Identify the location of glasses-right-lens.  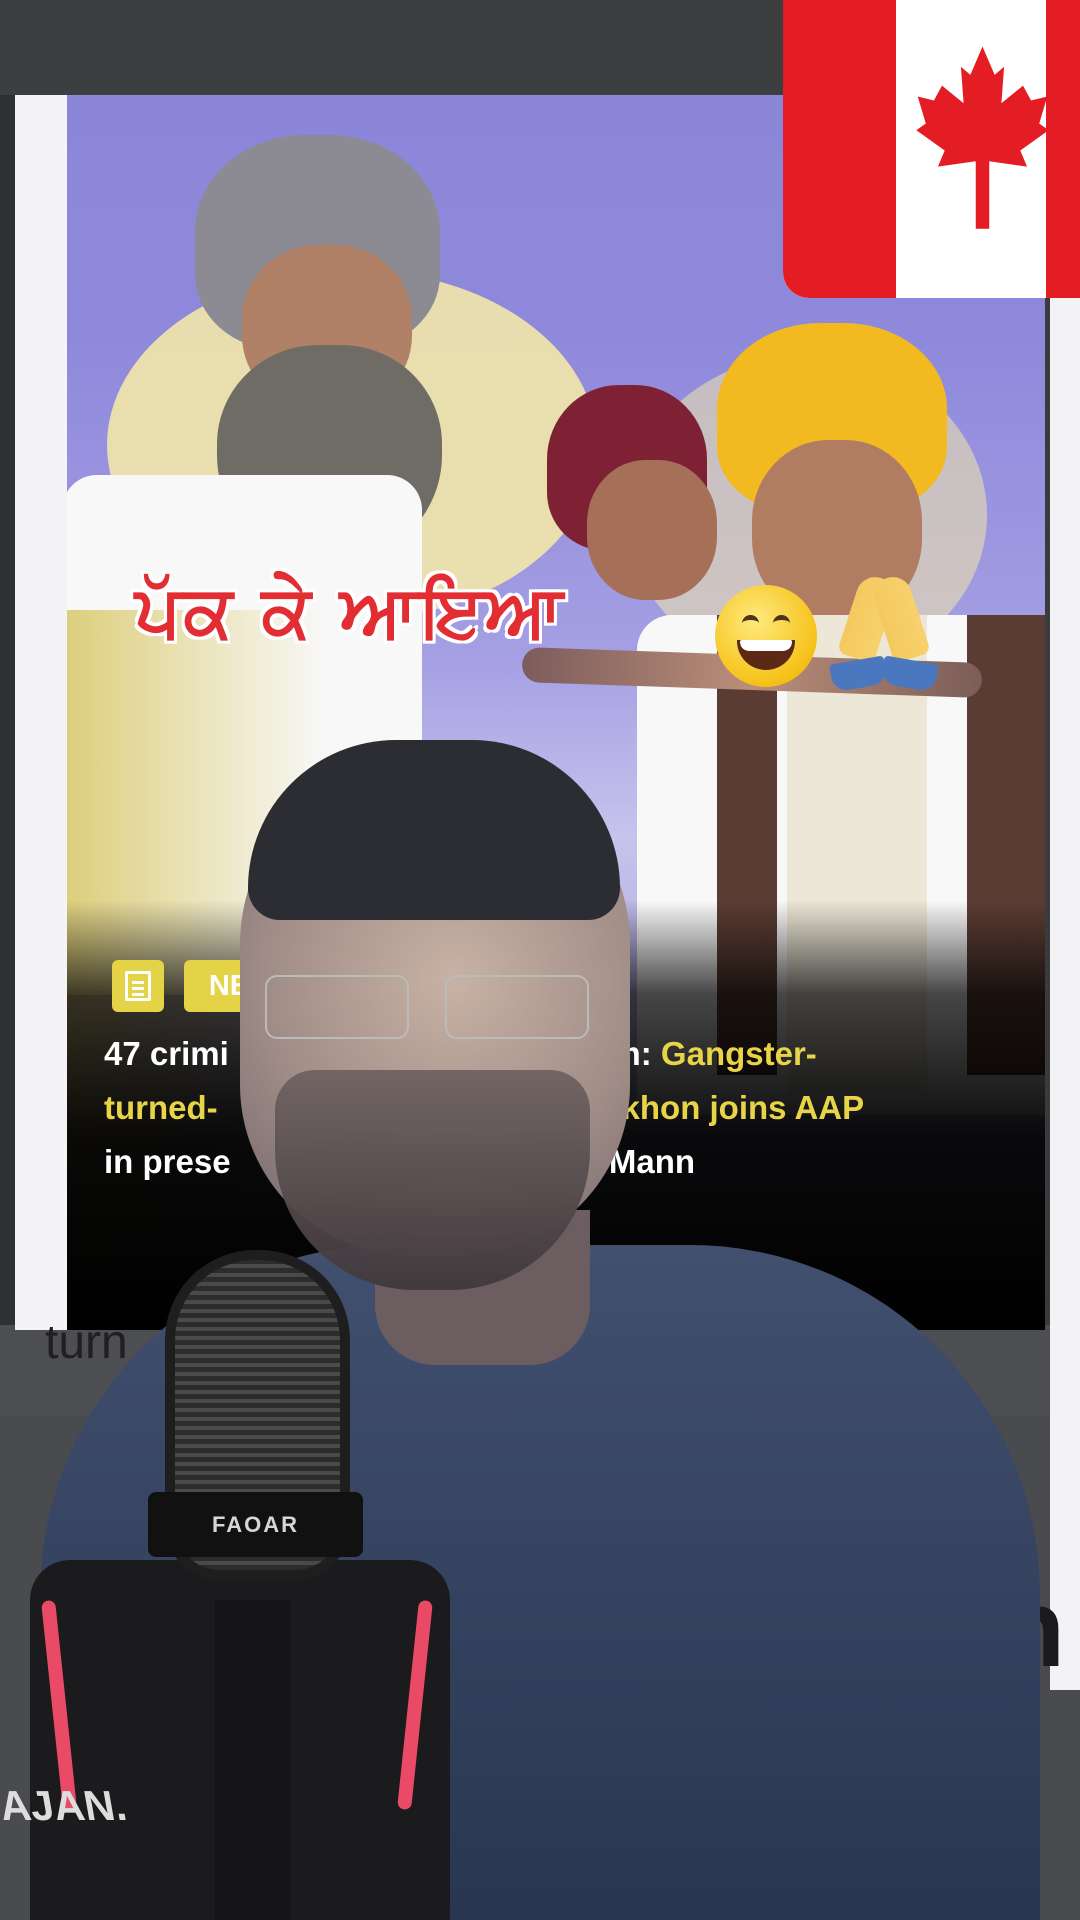
(517, 1007).